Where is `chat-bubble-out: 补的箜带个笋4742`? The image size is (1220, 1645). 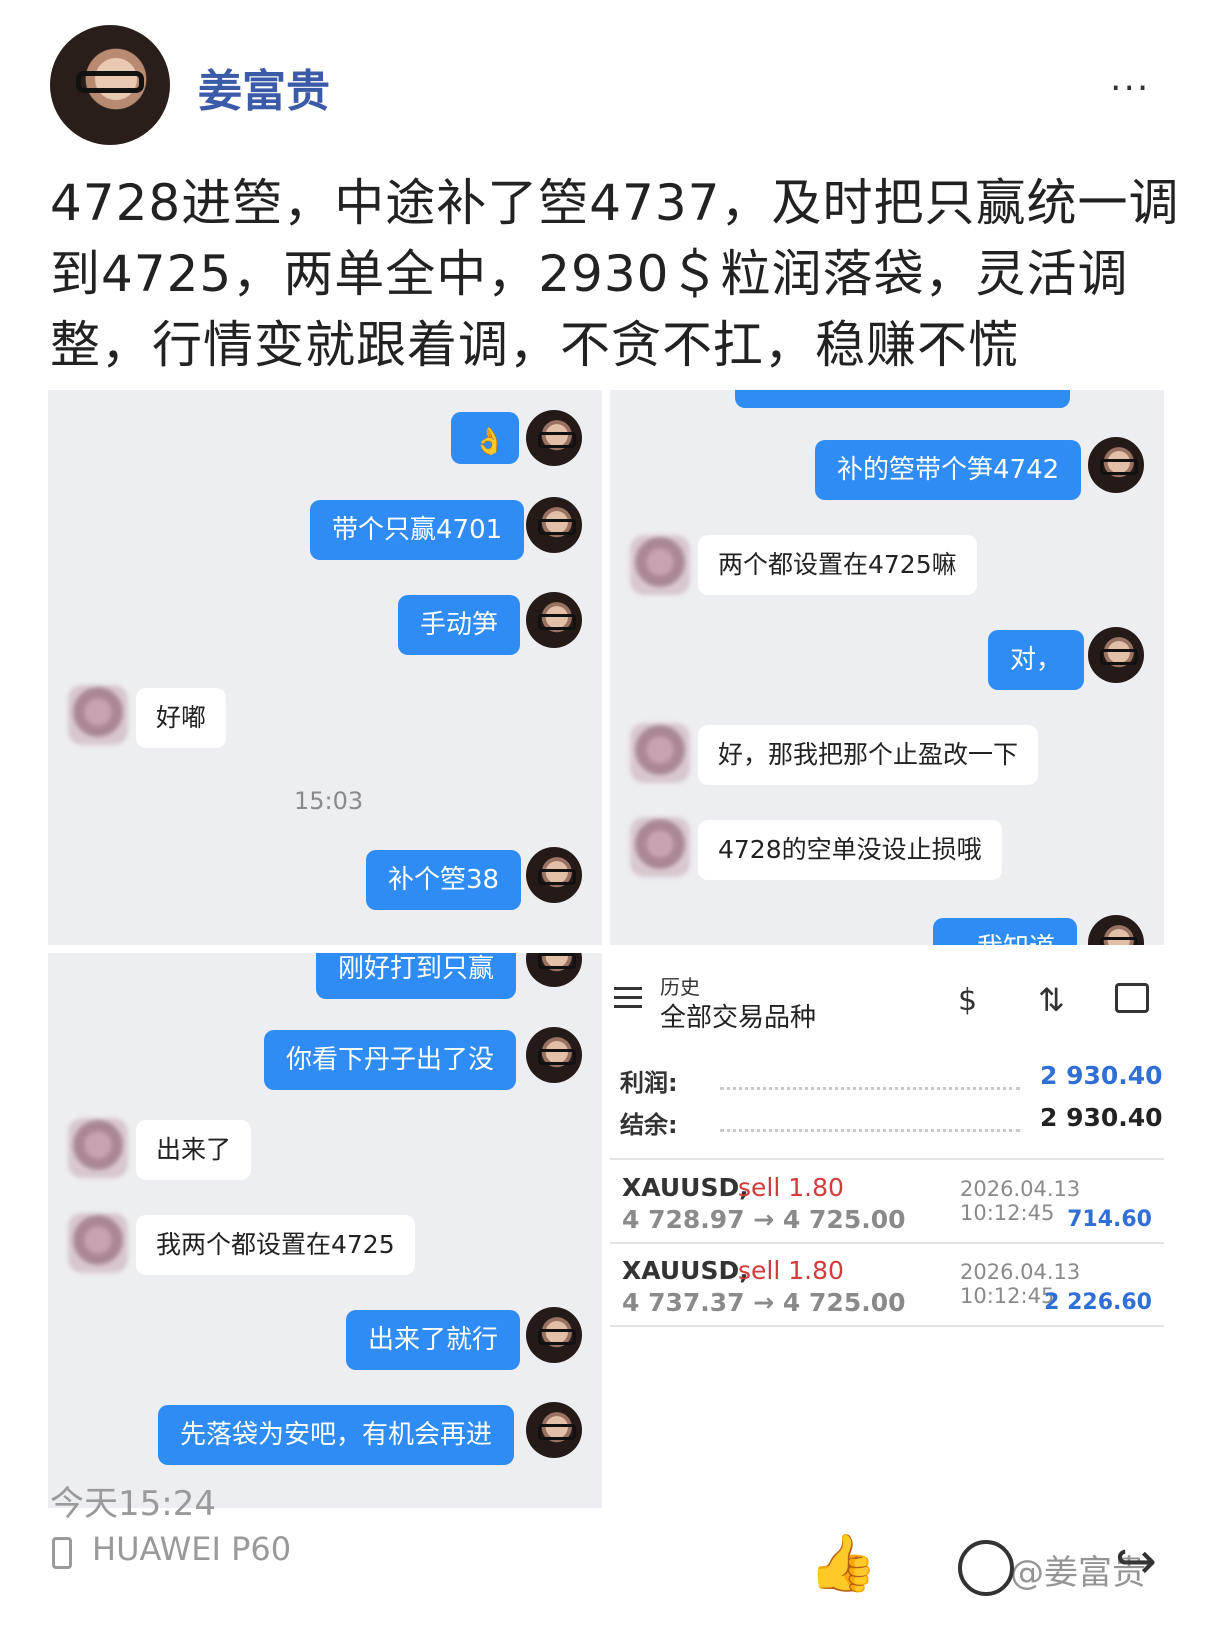
chat-bubble-out: 补的箜带个笋4742 is located at coordinates (948, 470).